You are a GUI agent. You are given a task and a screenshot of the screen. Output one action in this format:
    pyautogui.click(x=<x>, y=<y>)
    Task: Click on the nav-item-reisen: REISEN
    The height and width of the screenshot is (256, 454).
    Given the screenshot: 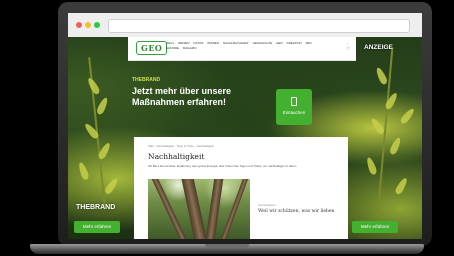 What is the action you would take?
    pyautogui.click(x=183, y=43)
    